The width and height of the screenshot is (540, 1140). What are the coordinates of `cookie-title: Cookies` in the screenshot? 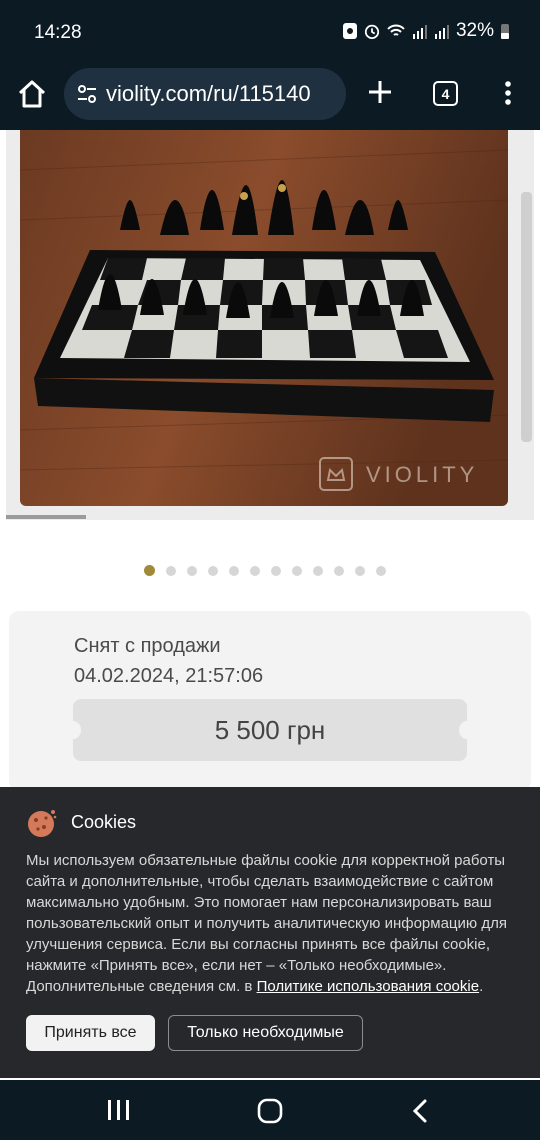 It's located at (104, 822).